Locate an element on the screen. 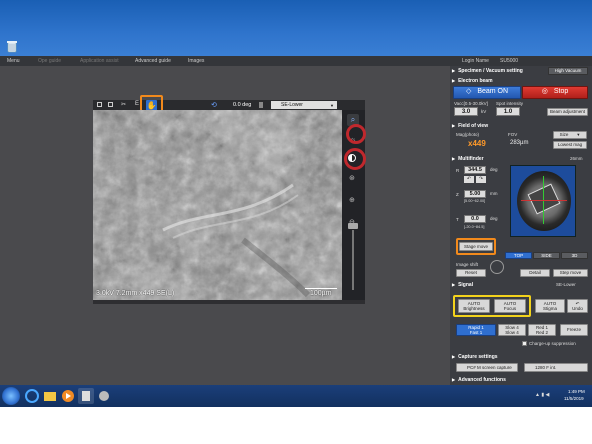 The width and height of the screenshot is (592, 444). fov-label: FOV is located at coordinates (513, 134).